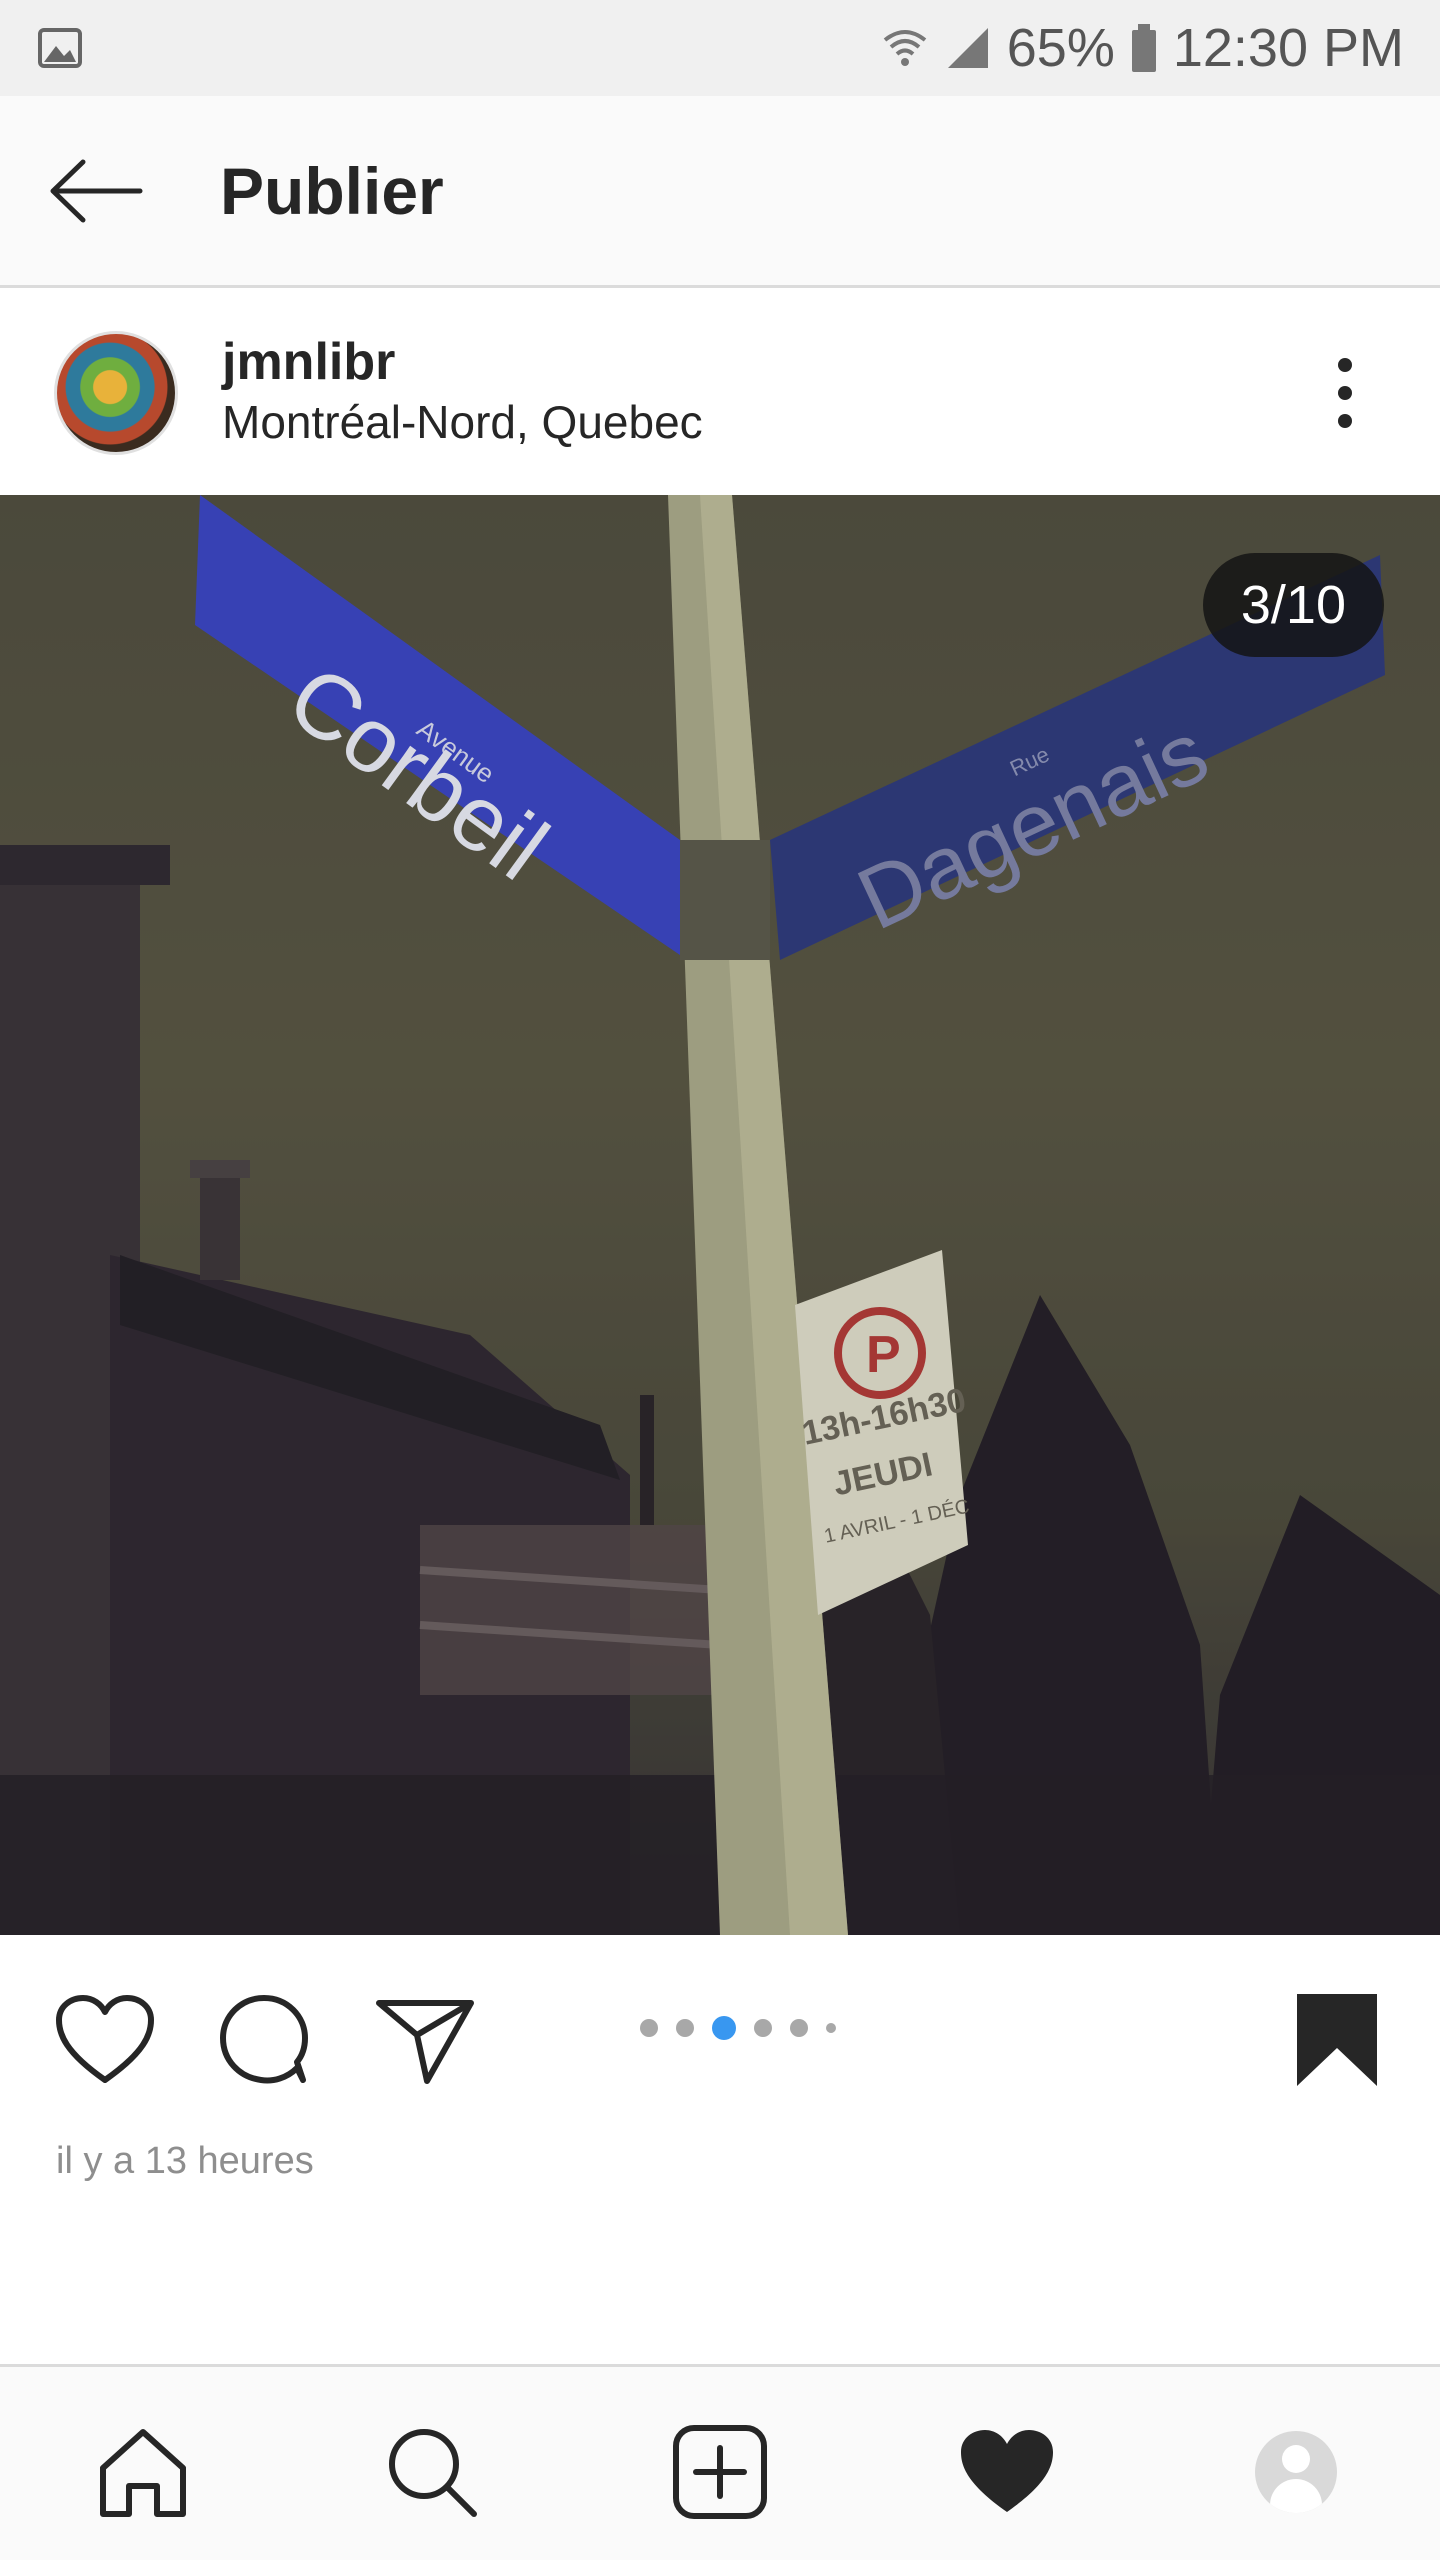 This screenshot has width=1440, height=2560. I want to click on share-button, so click(425, 2040).